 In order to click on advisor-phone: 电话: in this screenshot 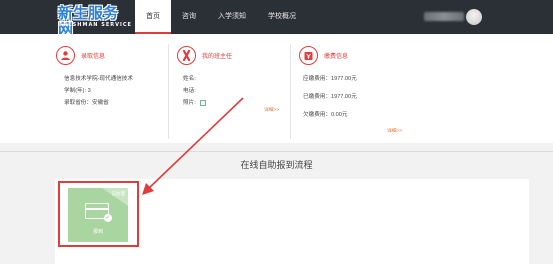, I will do `click(189, 91)`.